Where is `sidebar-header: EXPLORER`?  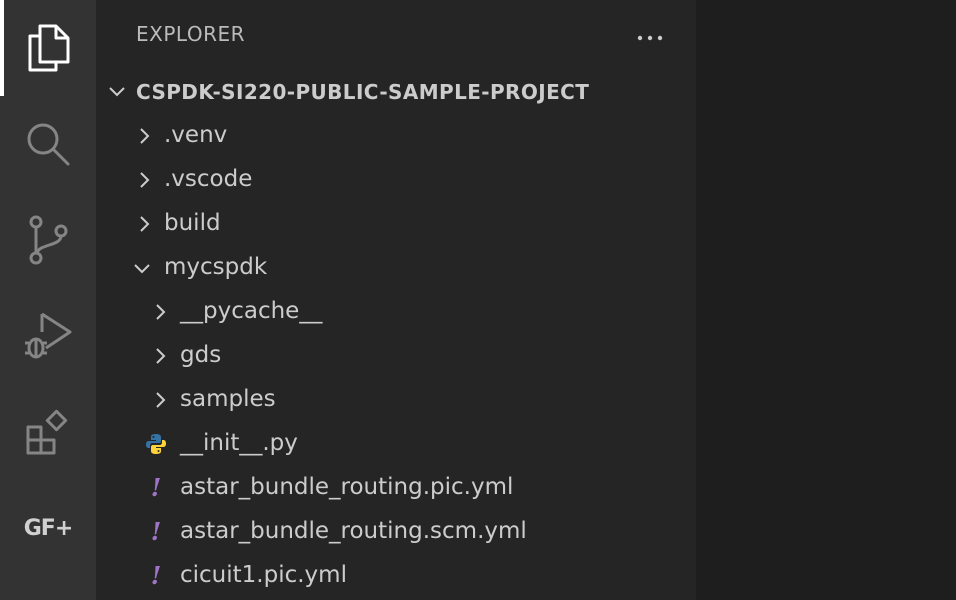 sidebar-header: EXPLORER is located at coordinates (396, 35).